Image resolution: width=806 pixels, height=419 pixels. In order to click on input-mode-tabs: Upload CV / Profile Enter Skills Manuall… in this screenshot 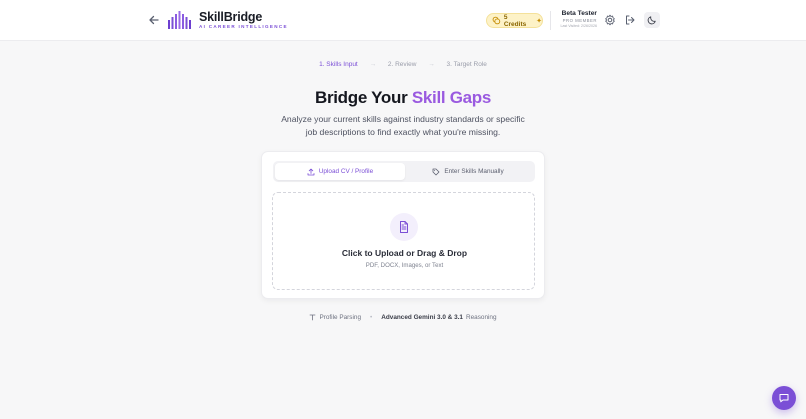, I will do `click(404, 171)`.